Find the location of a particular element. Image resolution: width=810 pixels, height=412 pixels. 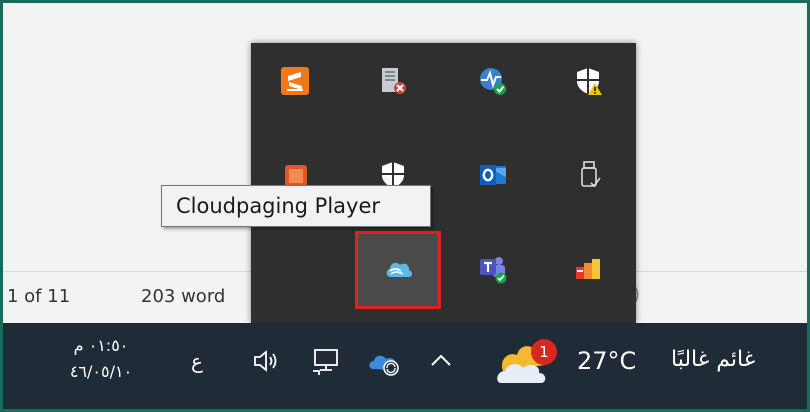

clock-date: ٤٦/٠٥/١٠ is located at coordinates (101, 371).